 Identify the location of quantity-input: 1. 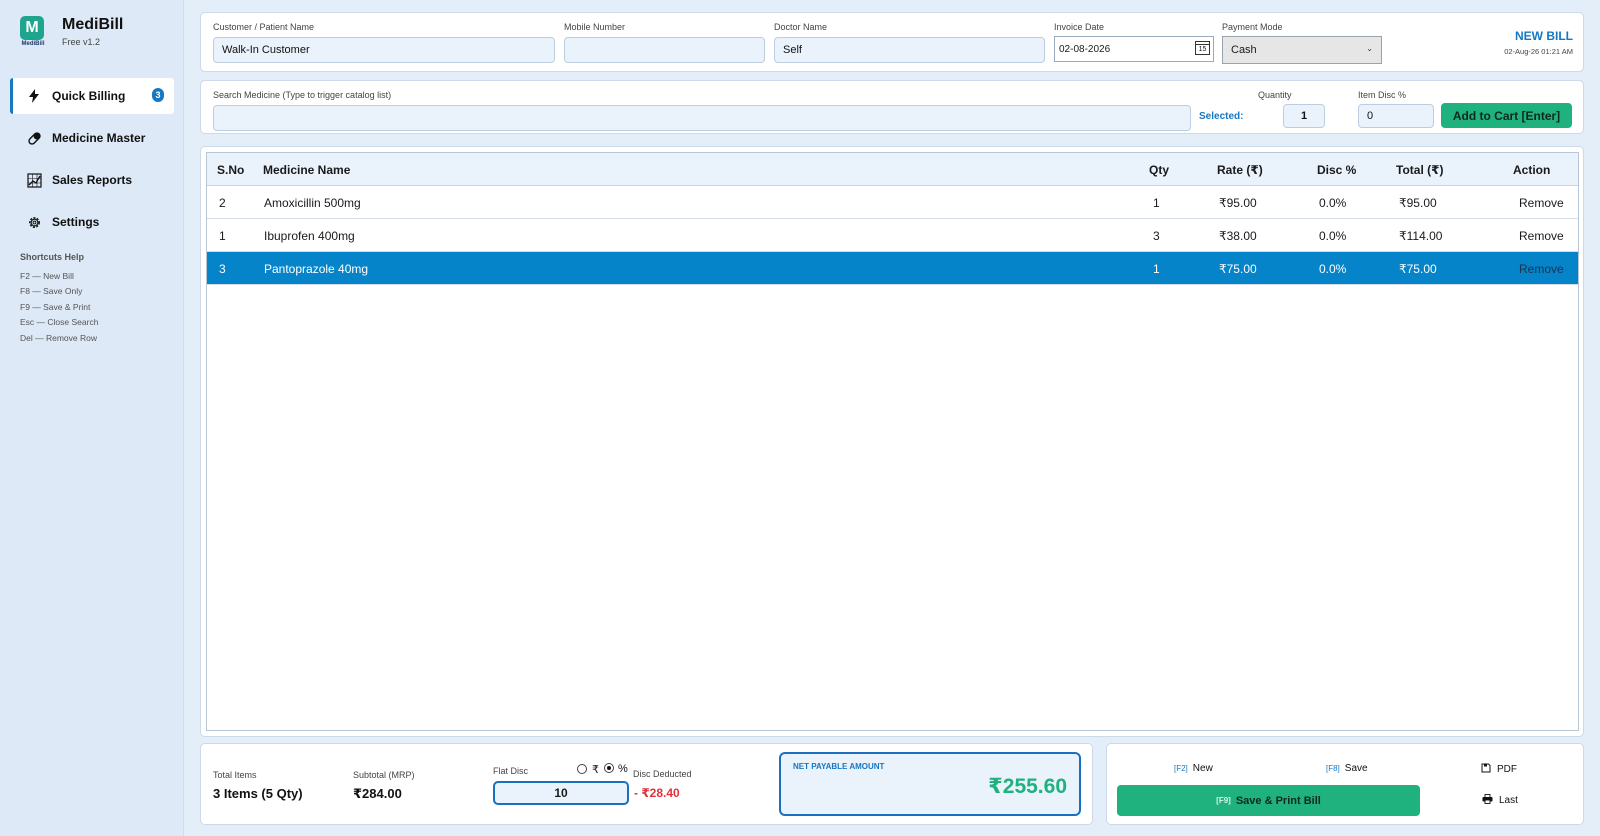
(1304, 116).